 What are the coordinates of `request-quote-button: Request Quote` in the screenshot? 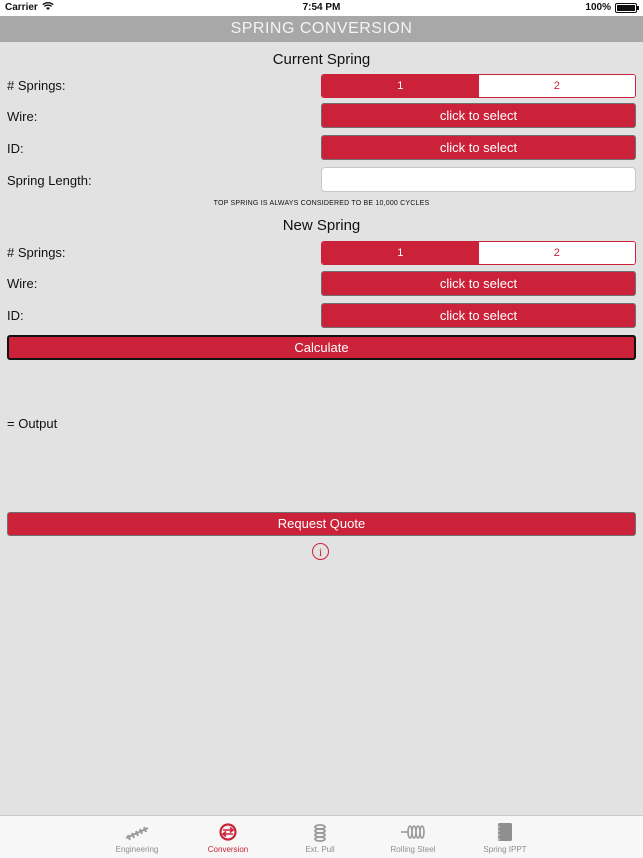 It's located at (321, 524).